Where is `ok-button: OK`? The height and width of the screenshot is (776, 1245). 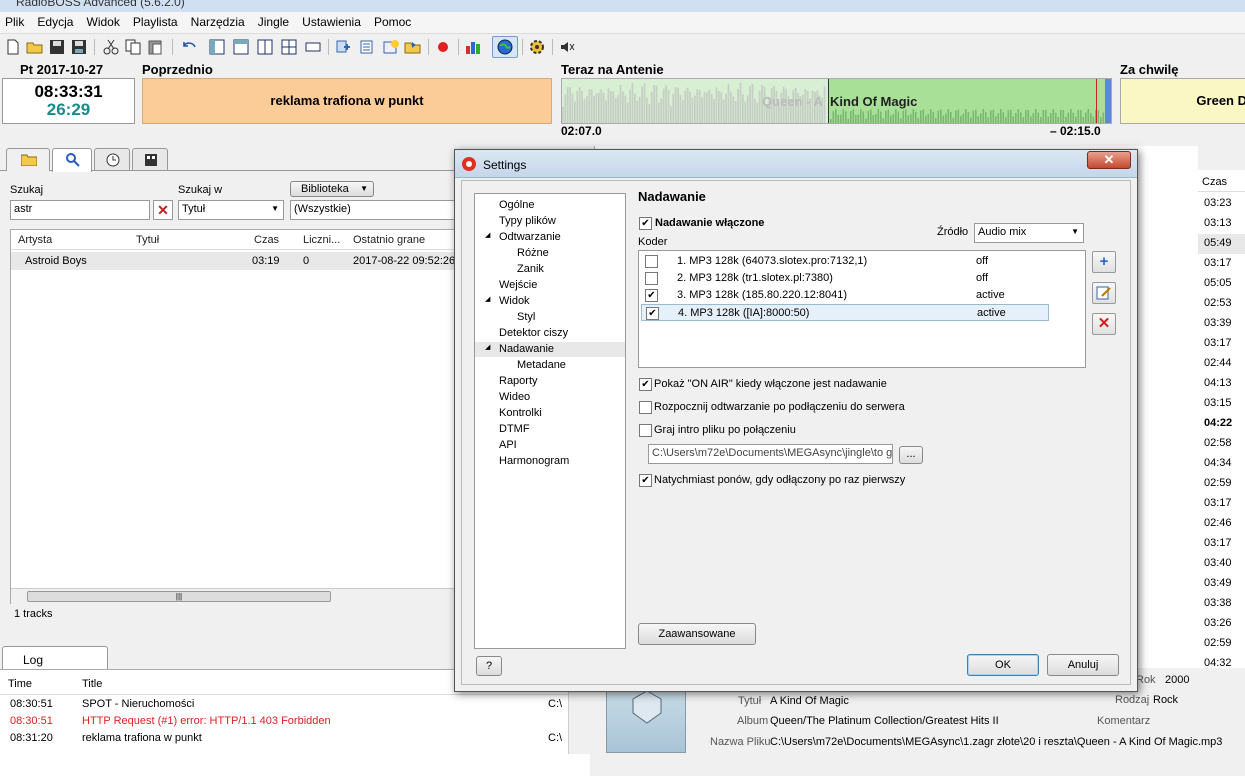 ok-button: OK is located at coordinates (1003, 665).